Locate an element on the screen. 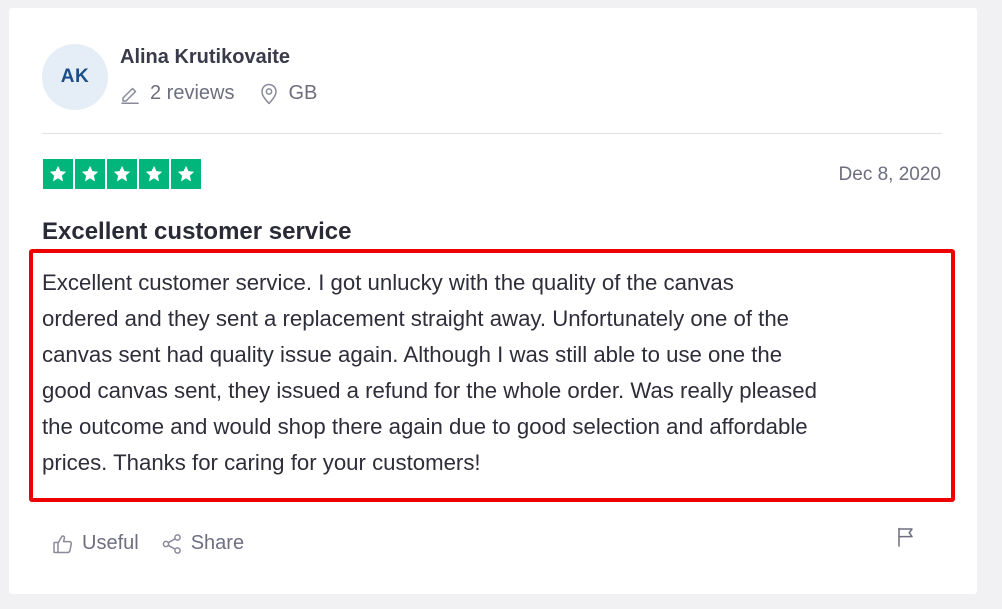 This screenshot has width=1002, height=609. pencil-icon is located at coordinates (130, 95).